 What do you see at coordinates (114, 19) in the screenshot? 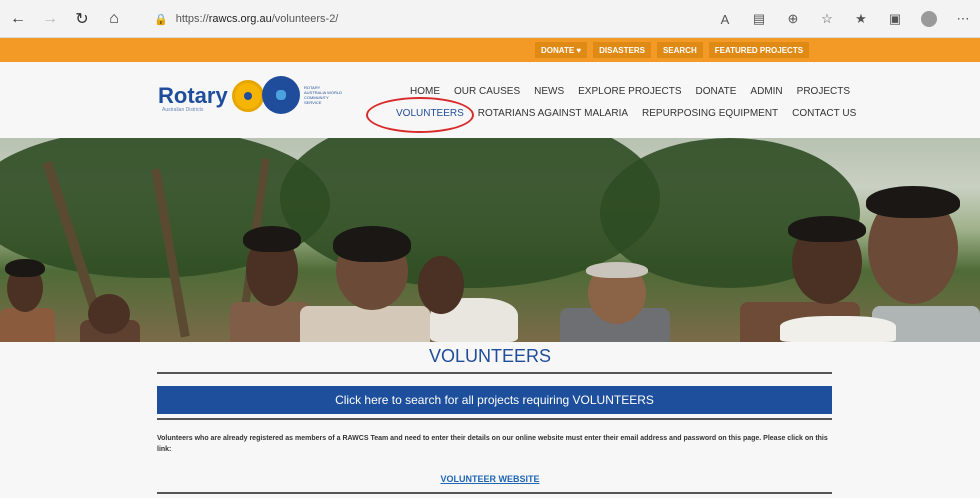
I see `home-icon: ⌂` at bounding box center [114, 19].